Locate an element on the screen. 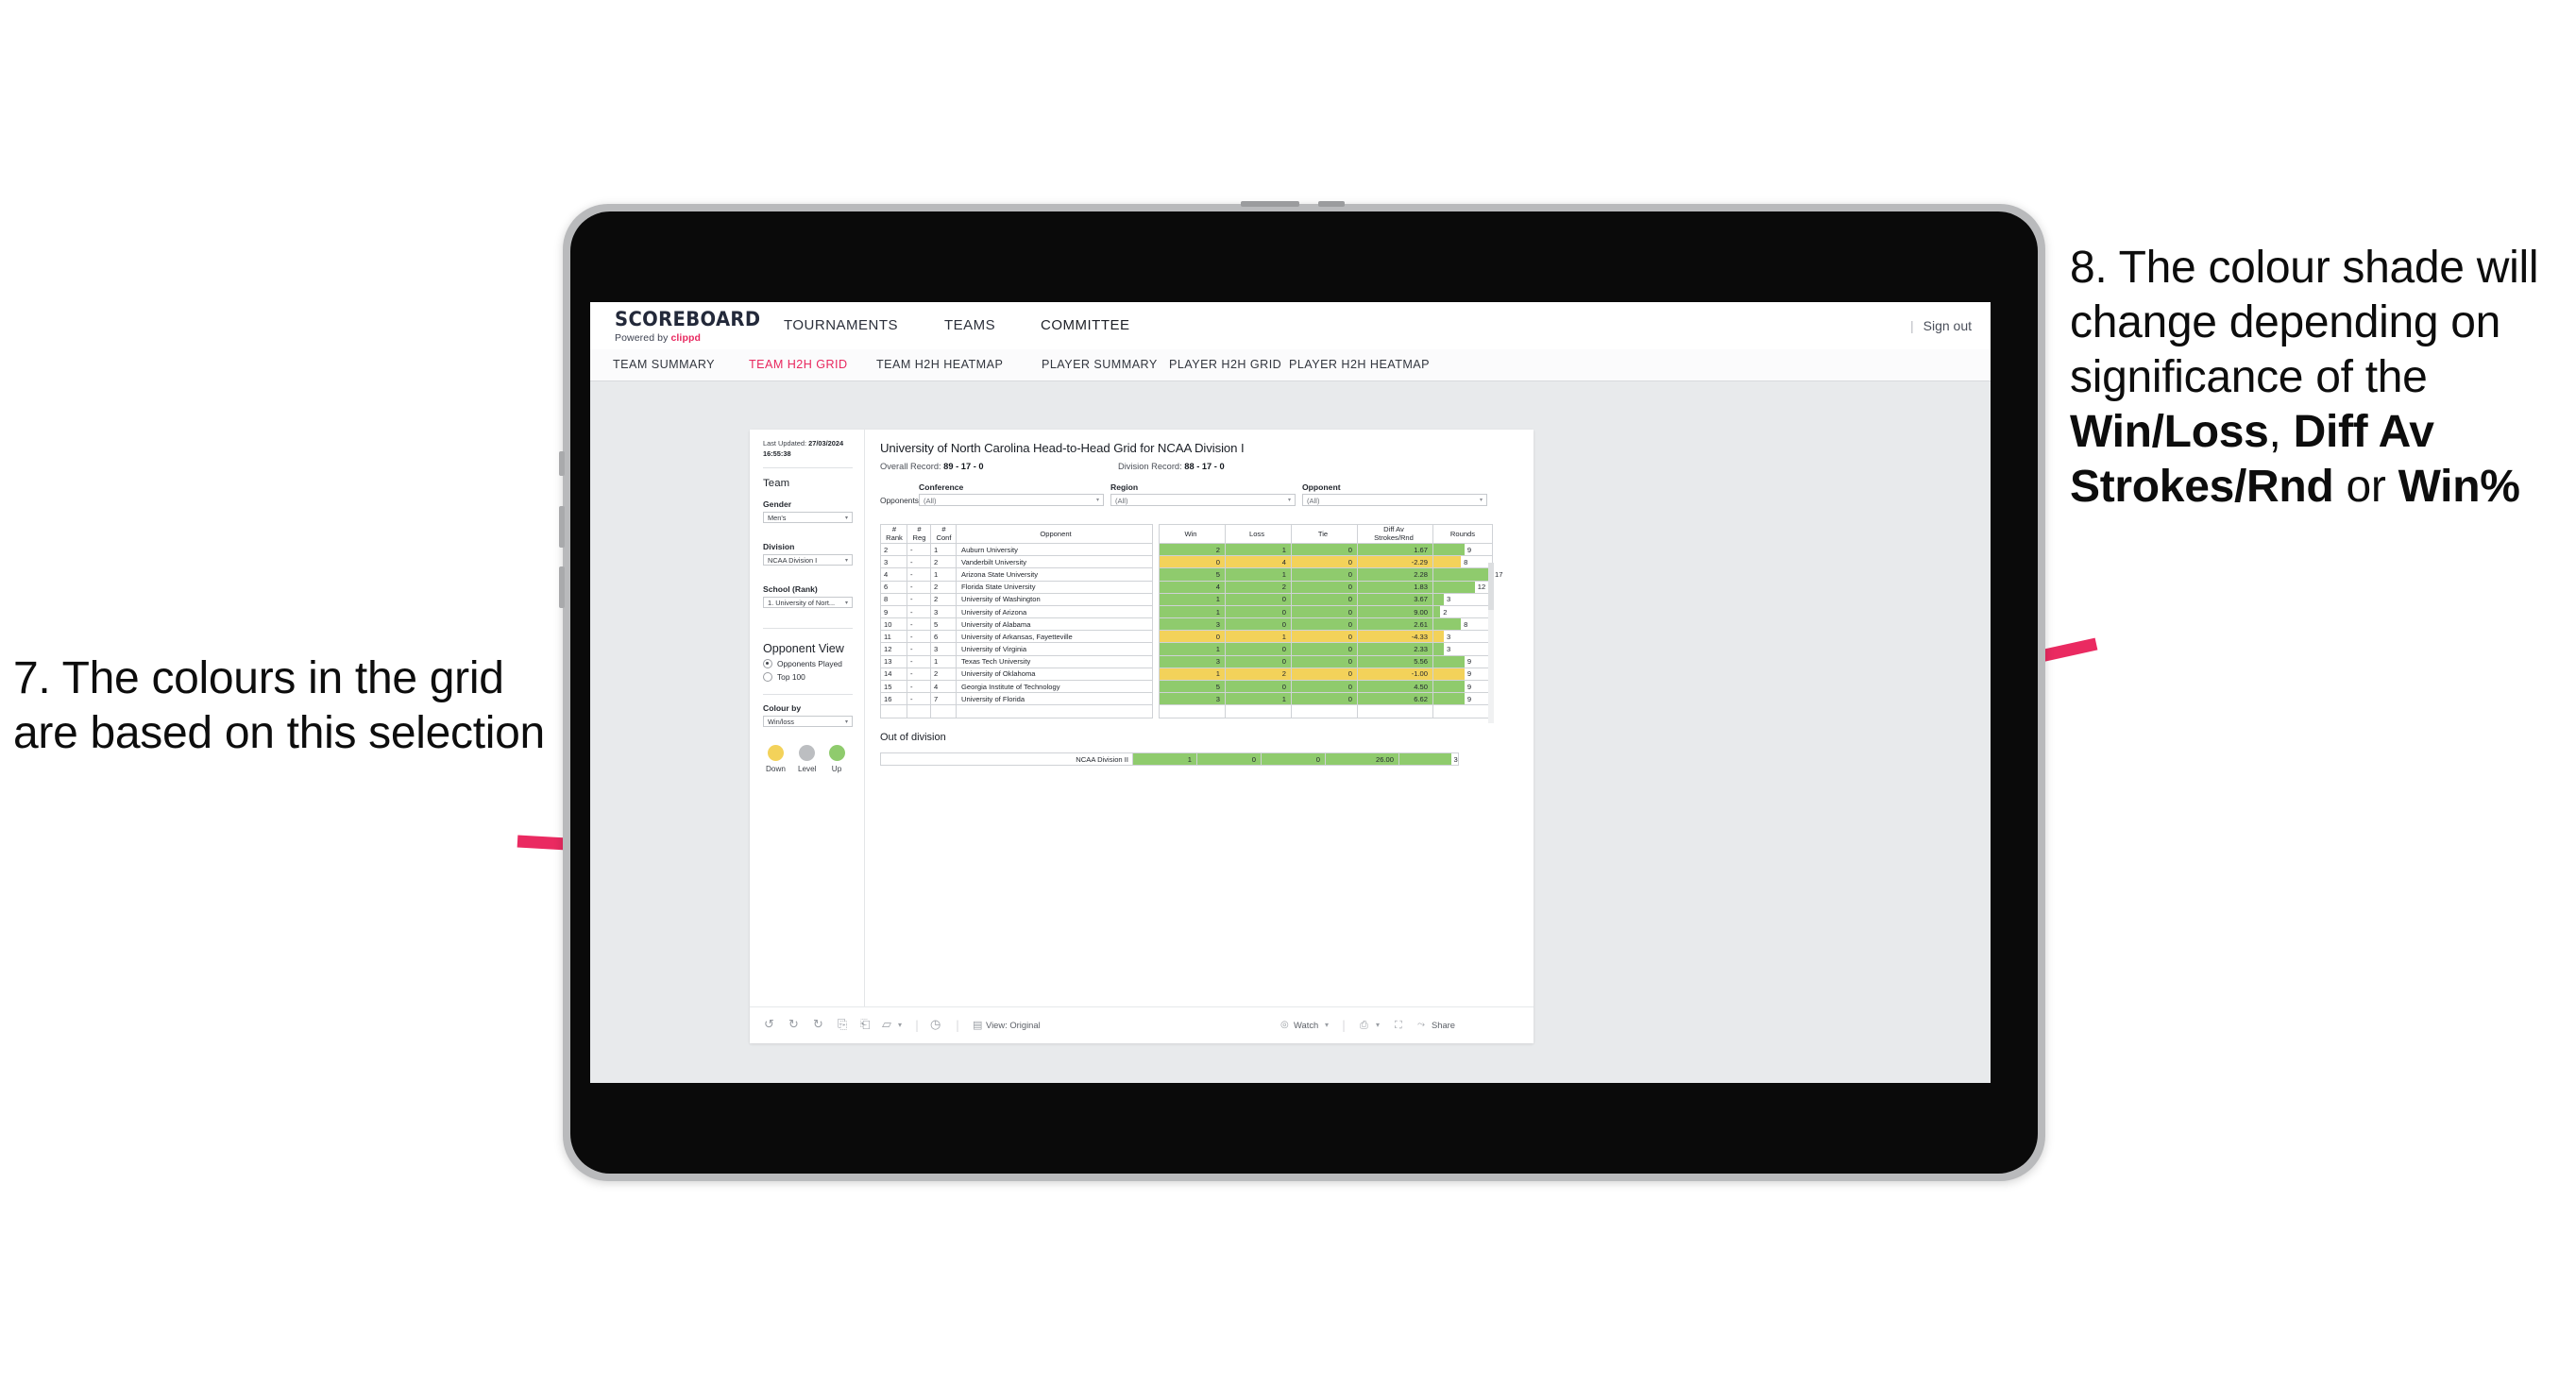 The image size is (2576, 1386). column-header-8: Rounds is located at coordinates (1462, 534).